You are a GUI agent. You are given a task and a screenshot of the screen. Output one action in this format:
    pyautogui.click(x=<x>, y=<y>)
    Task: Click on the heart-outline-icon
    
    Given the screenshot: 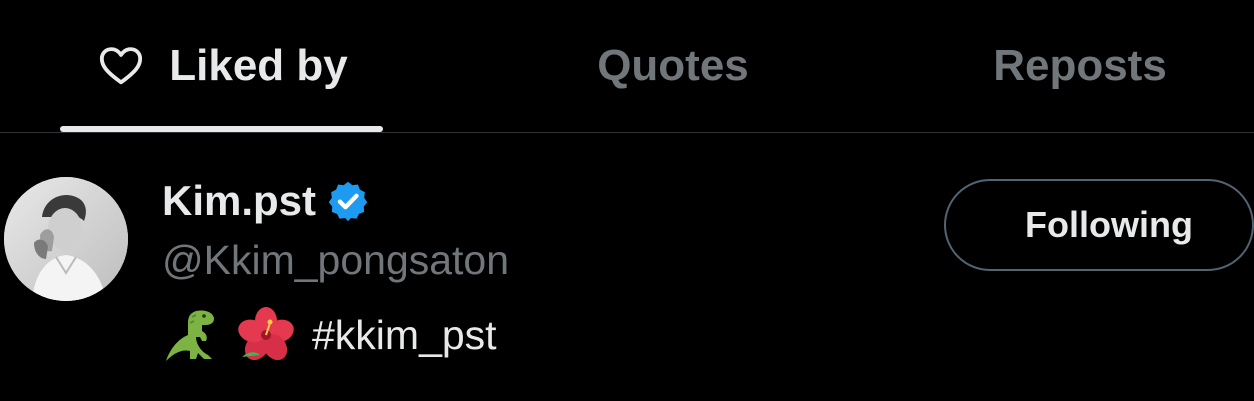 What is the action you would take?
    pyautogui.click(x=121, y=66)
    